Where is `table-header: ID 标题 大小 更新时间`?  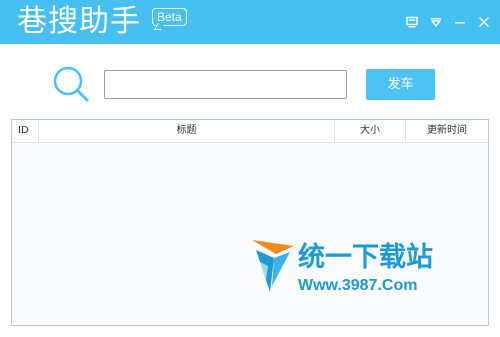 table-header: ID 标题 大小 更新时间 is located at coordinates (250, 131).